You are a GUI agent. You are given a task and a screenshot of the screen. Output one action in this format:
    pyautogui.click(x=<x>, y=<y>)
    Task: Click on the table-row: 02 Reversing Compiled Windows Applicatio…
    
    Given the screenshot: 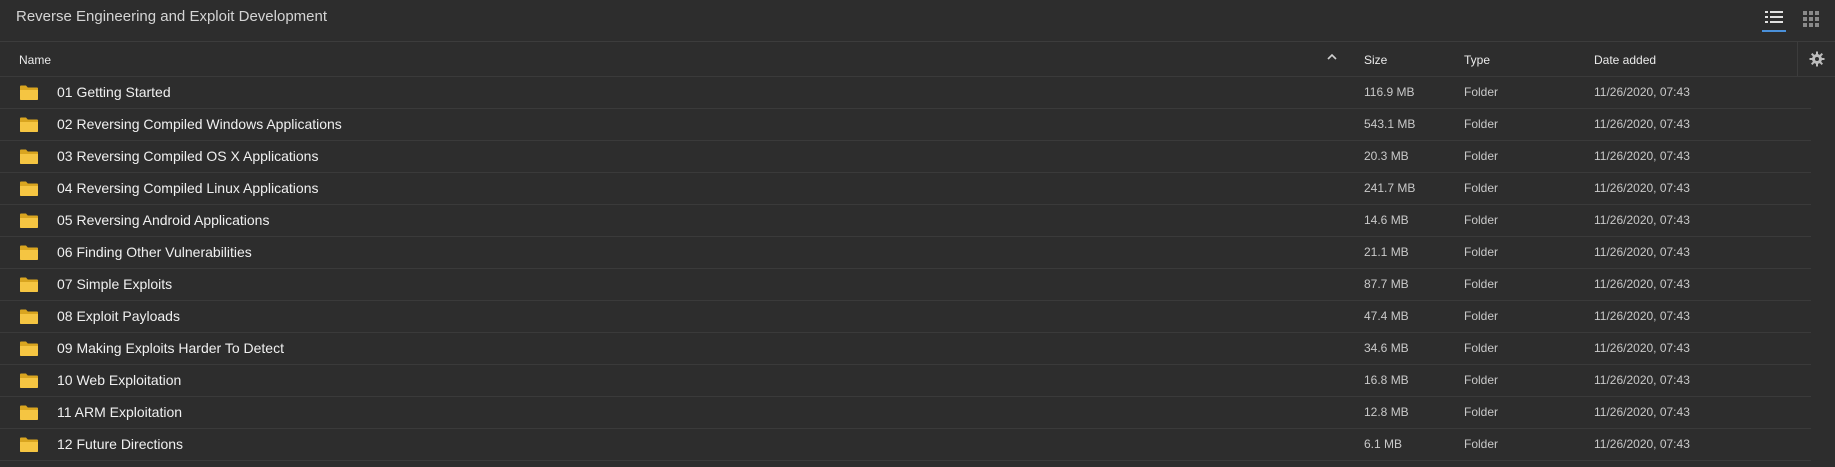 What is the action you would take?
    pyautogui.click(x=905, y=125)
    